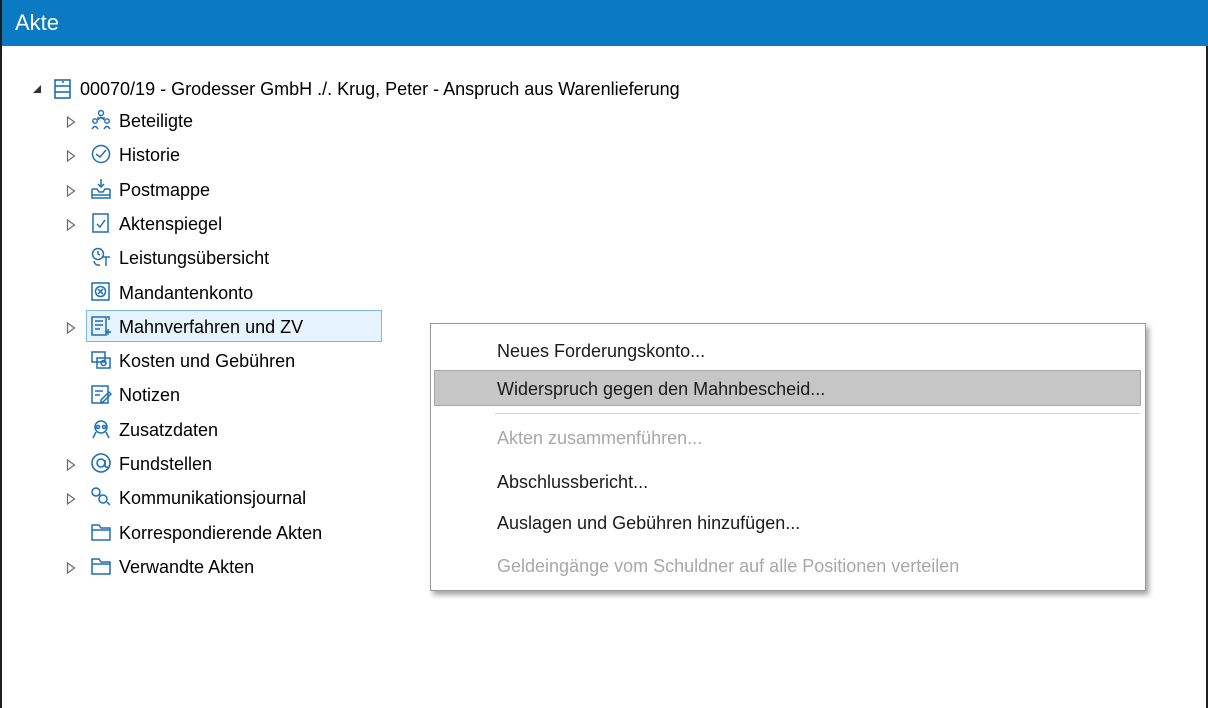 This screenshot has width=1208, height=708. What do you see at coordinates (101, 360) in the screenshot?
I see `costs-icon` at bounding box center [101, 360].